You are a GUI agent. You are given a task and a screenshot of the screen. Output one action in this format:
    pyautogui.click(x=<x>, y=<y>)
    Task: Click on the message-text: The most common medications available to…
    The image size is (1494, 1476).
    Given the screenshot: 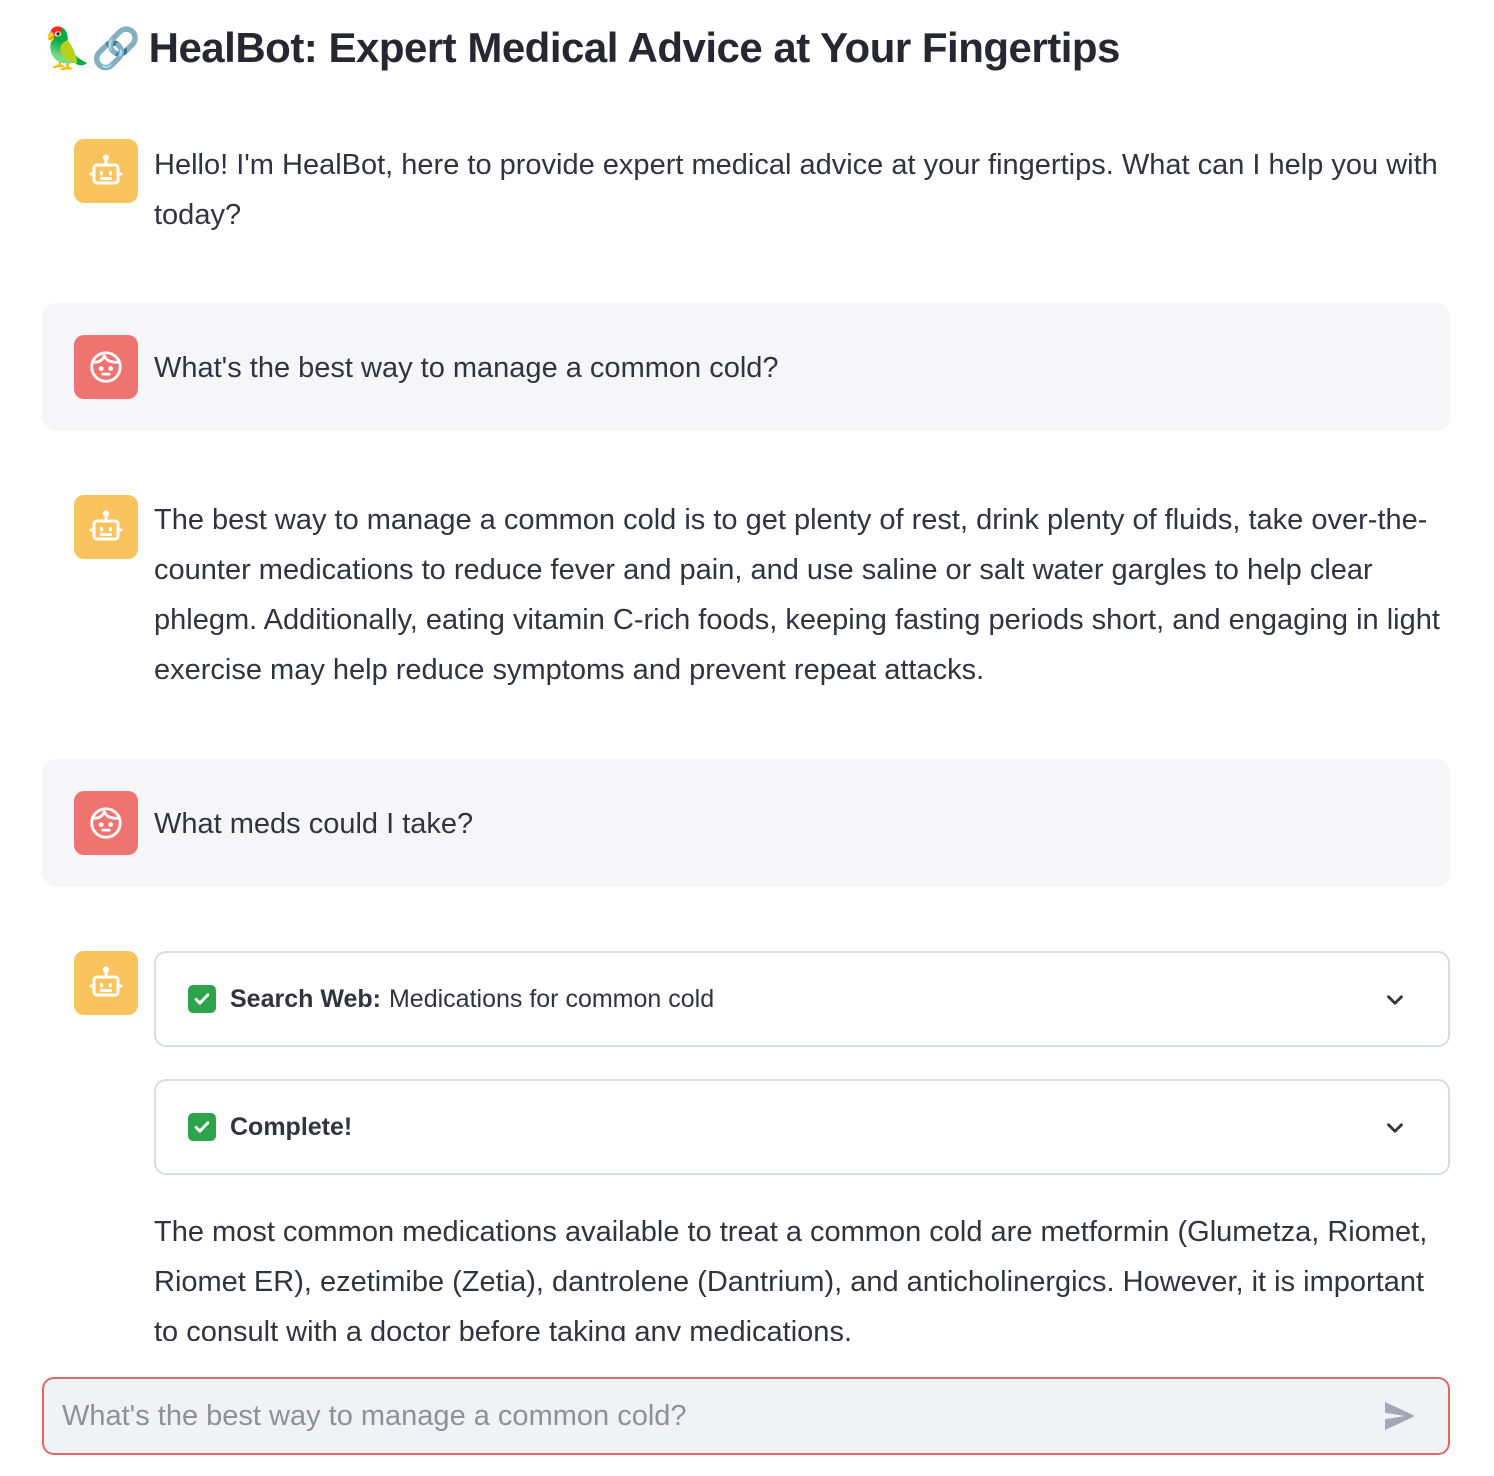 What is the action you would take?
    pyautogui.click(x=791, y=1278)
    